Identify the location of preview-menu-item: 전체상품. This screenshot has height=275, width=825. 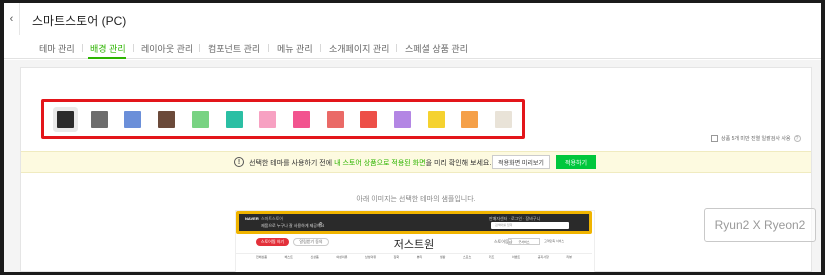
(262, 257).